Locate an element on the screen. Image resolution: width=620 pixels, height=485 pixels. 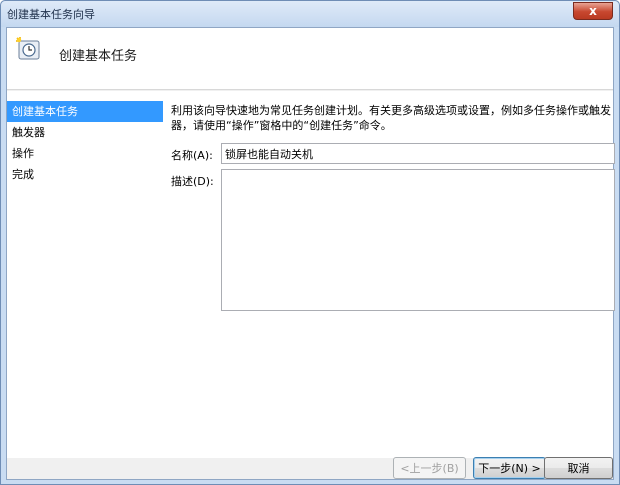
step-create-basic-task: 创建基本任务 is located at coordinates (85, 111).